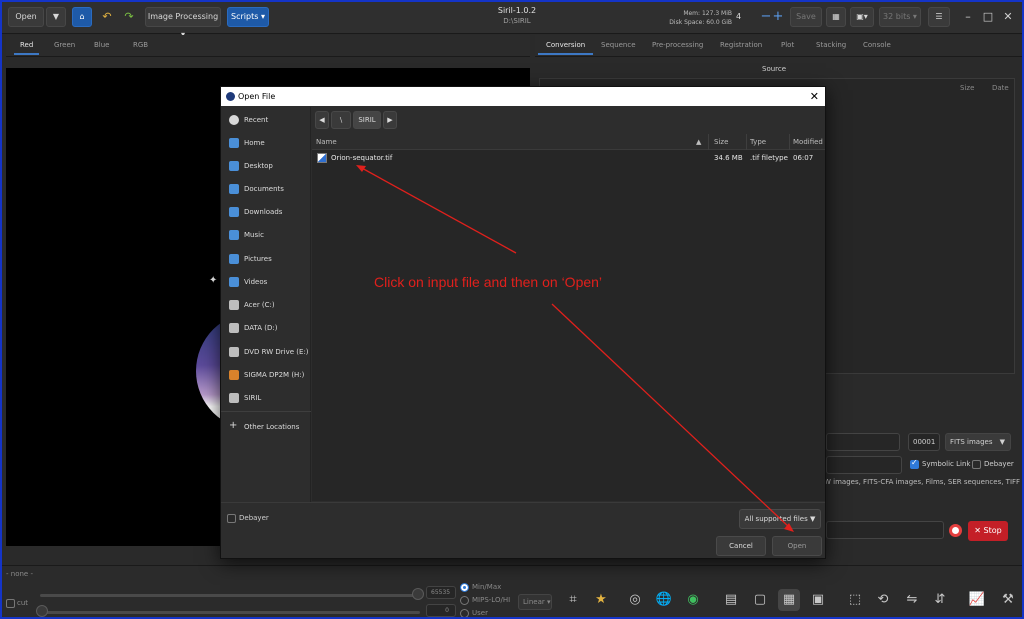 Image resolution: width=1024 pixels, height=619 pixels. Describe the element at coordinates (234, 398) in the screenshot. I see `drive-icon` at that location.